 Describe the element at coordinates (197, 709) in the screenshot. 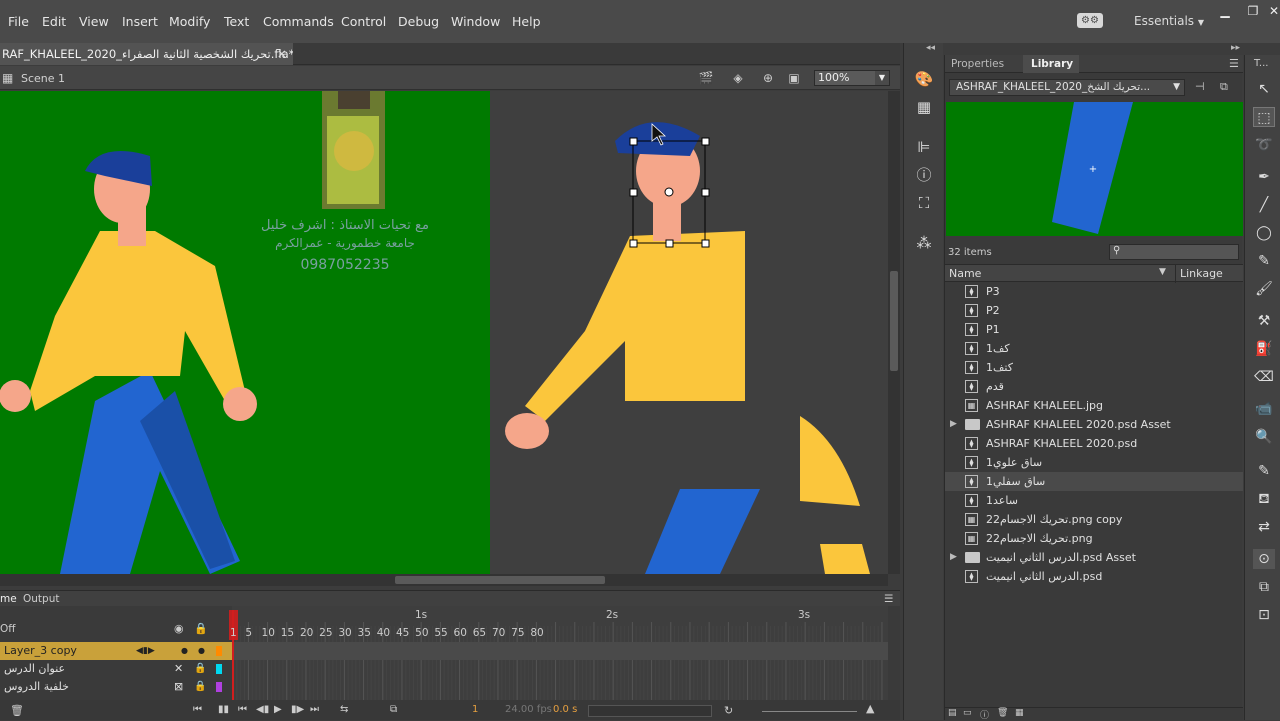

I see `go-first-icon: ⏮` at that location.